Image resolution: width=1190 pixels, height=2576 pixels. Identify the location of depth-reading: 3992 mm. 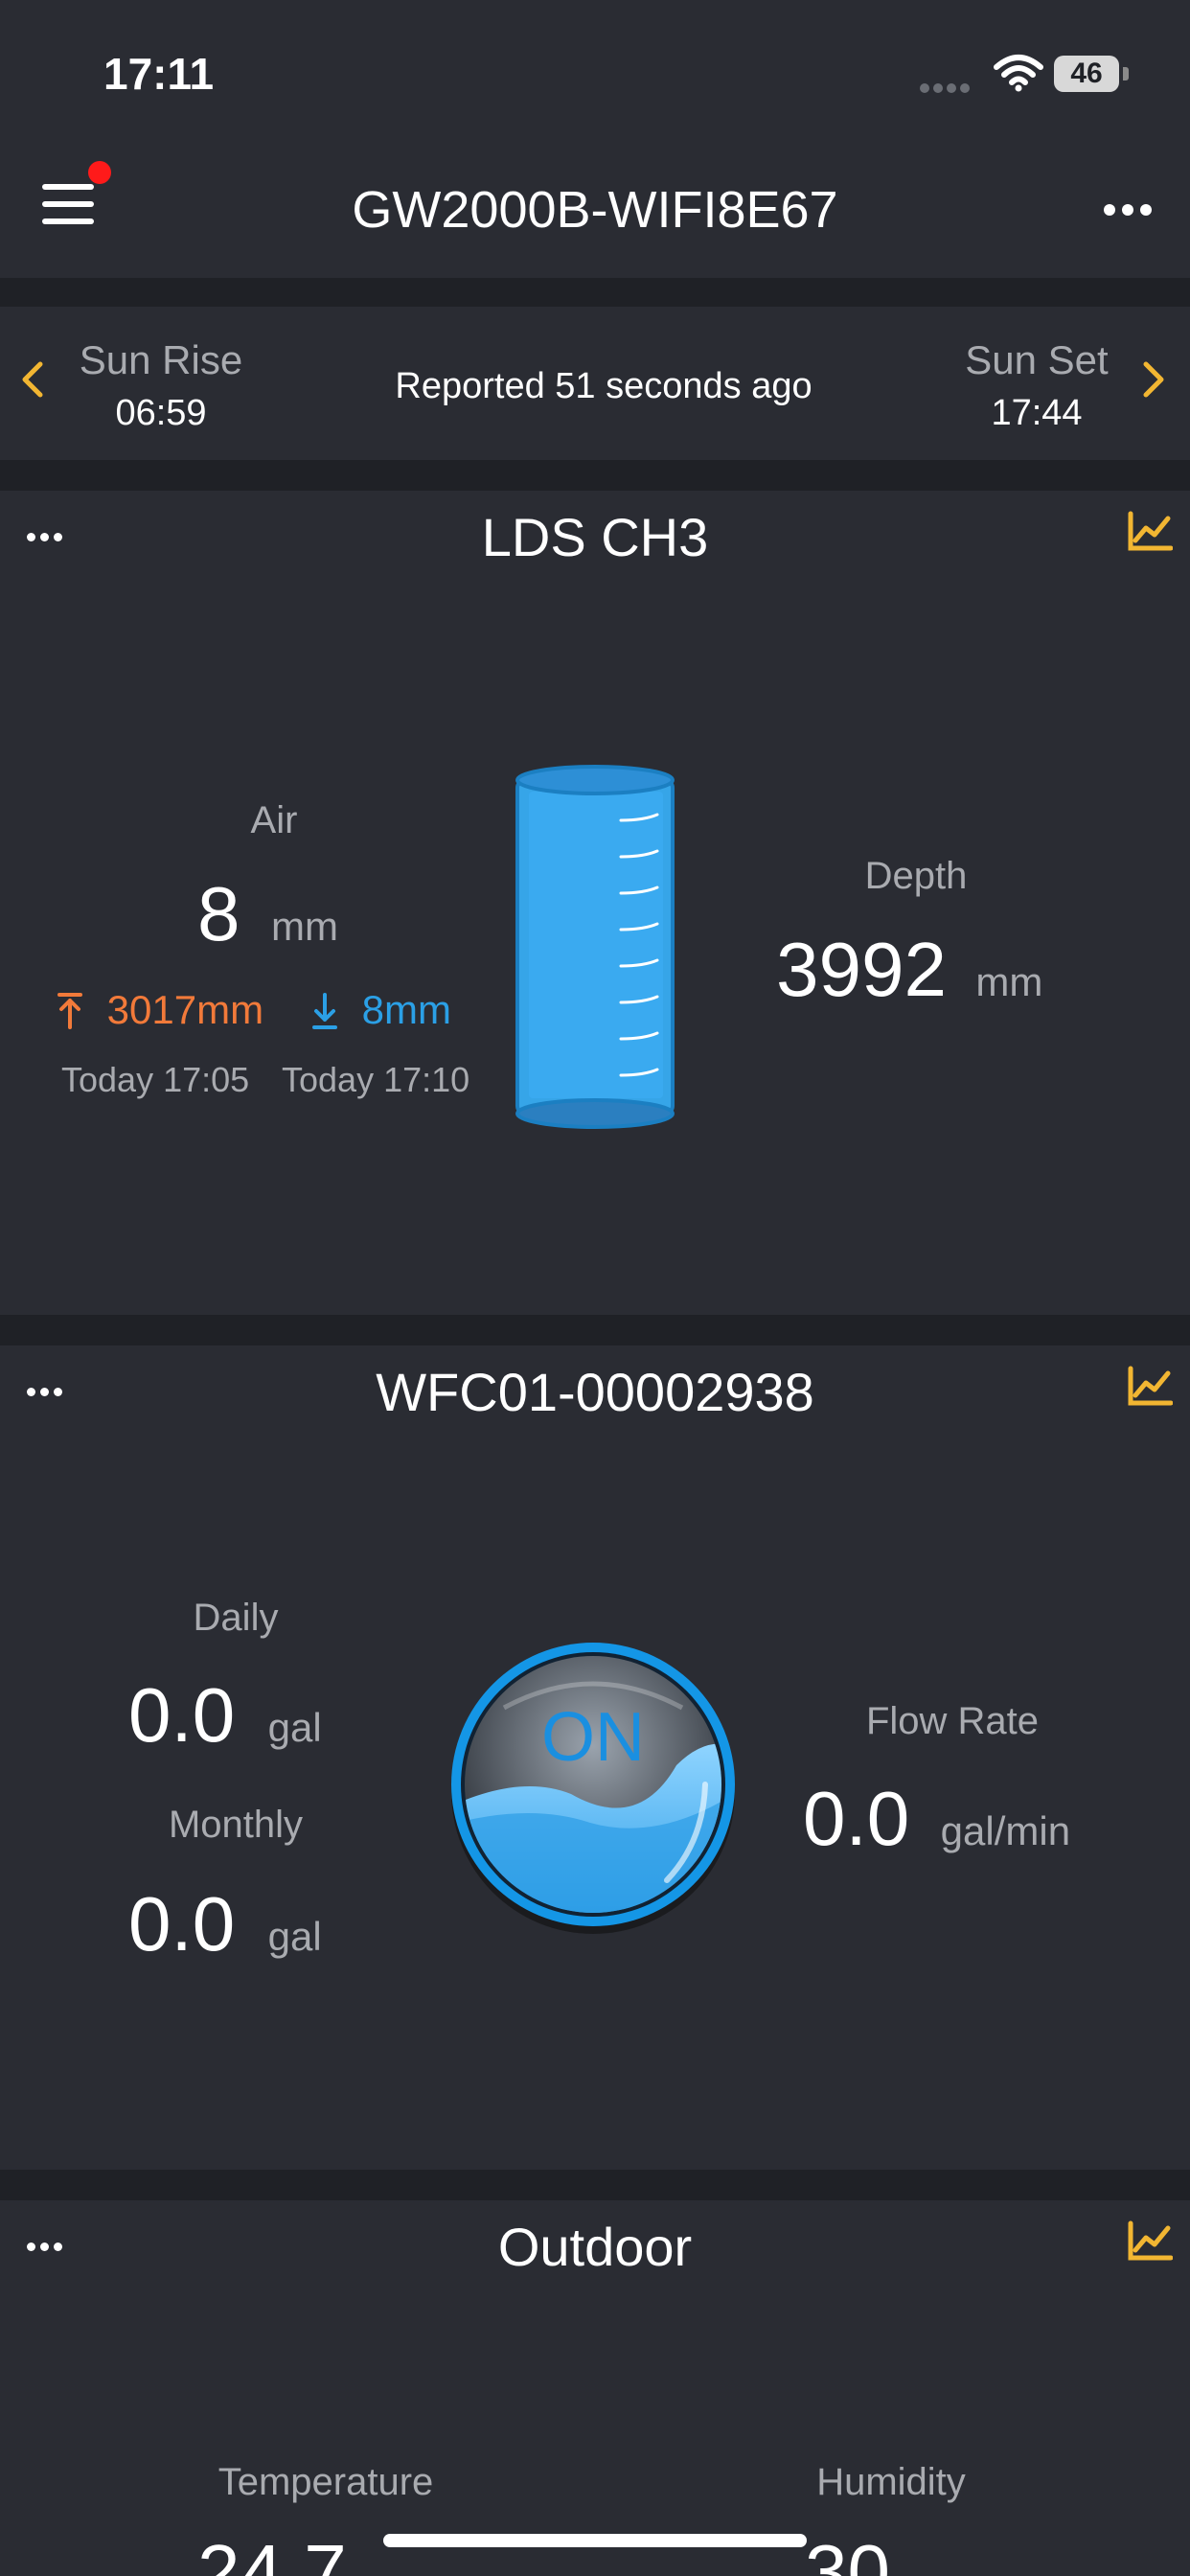
(909, 970).